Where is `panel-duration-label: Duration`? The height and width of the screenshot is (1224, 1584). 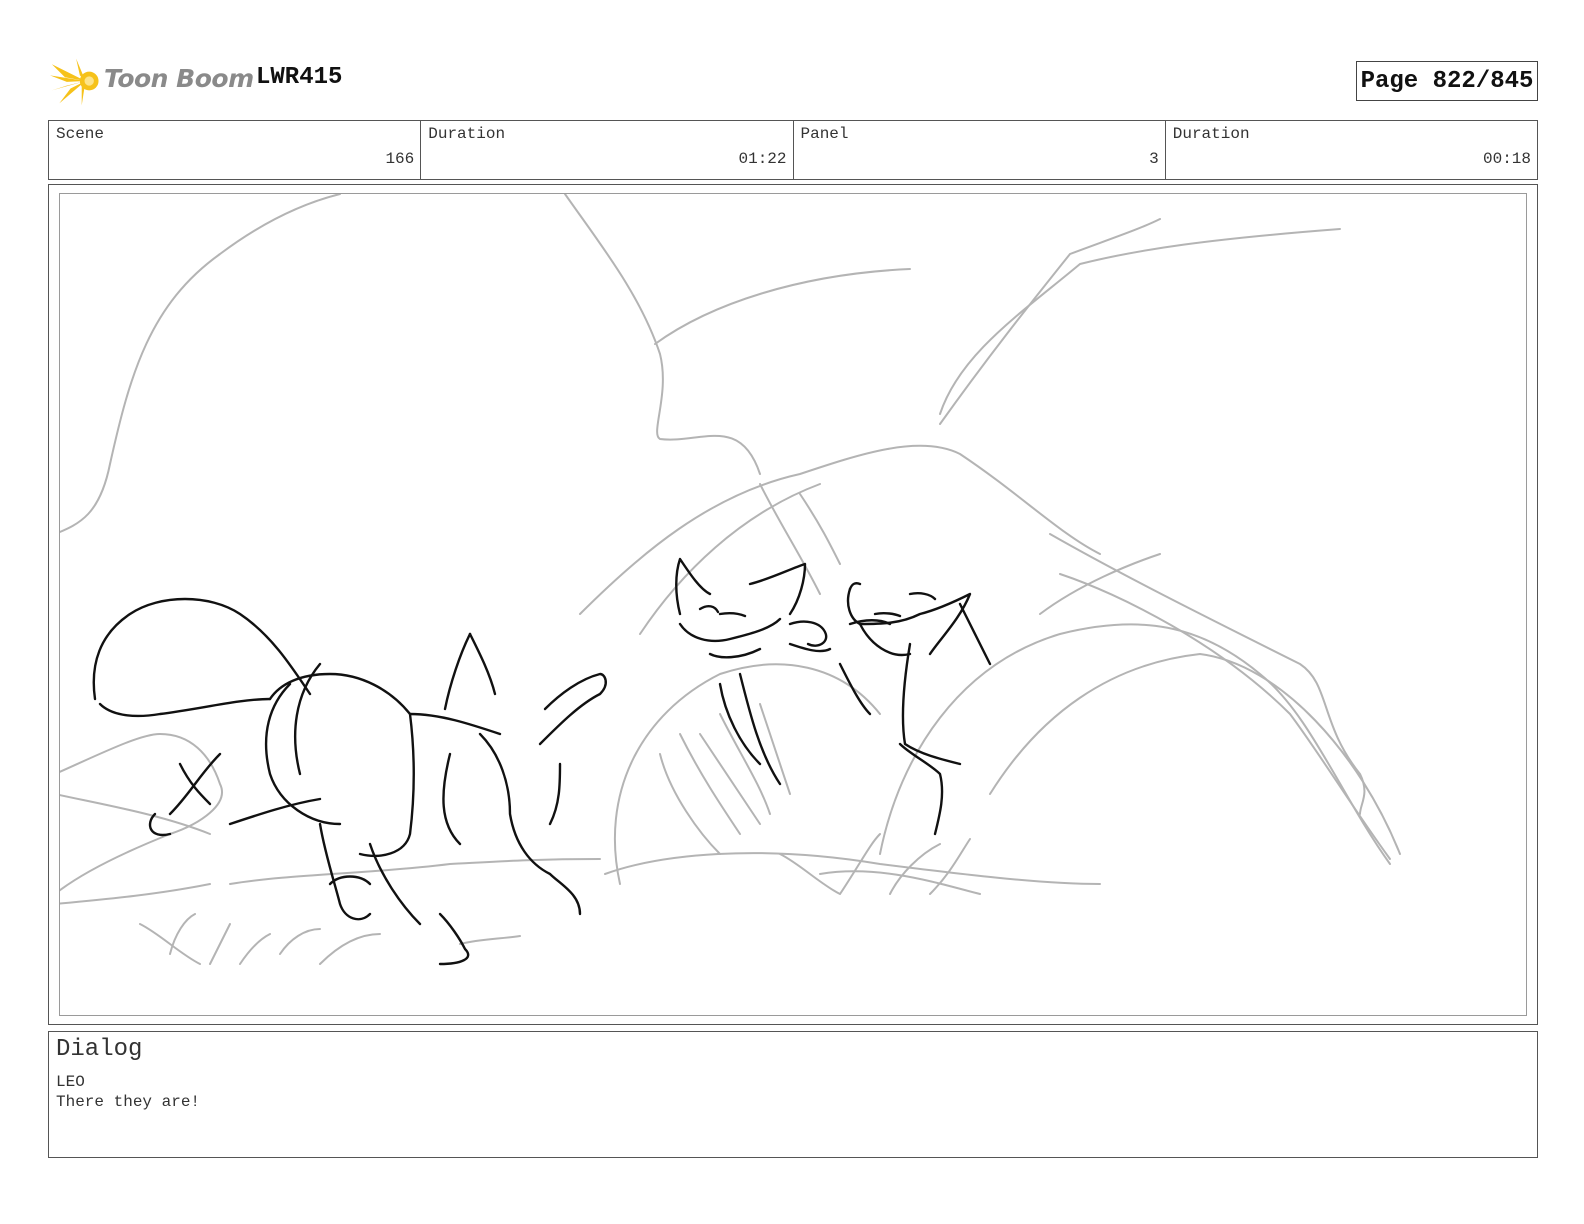 panel-duration-label: Duration is located at coordinates (1211, 134).